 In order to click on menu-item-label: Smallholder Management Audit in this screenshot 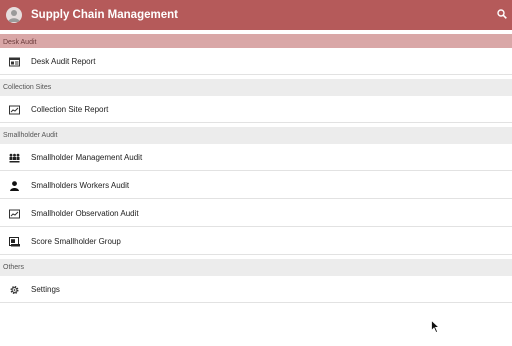, I will do `click(87, 157)`.